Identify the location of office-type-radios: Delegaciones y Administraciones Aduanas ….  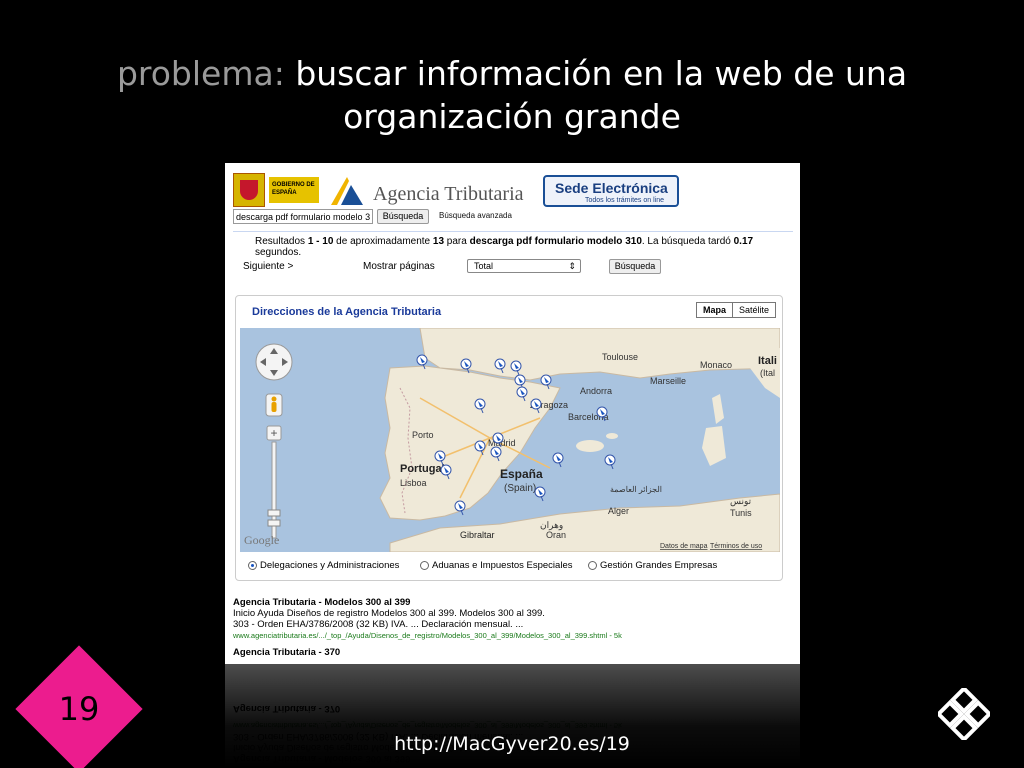
(514, 566).